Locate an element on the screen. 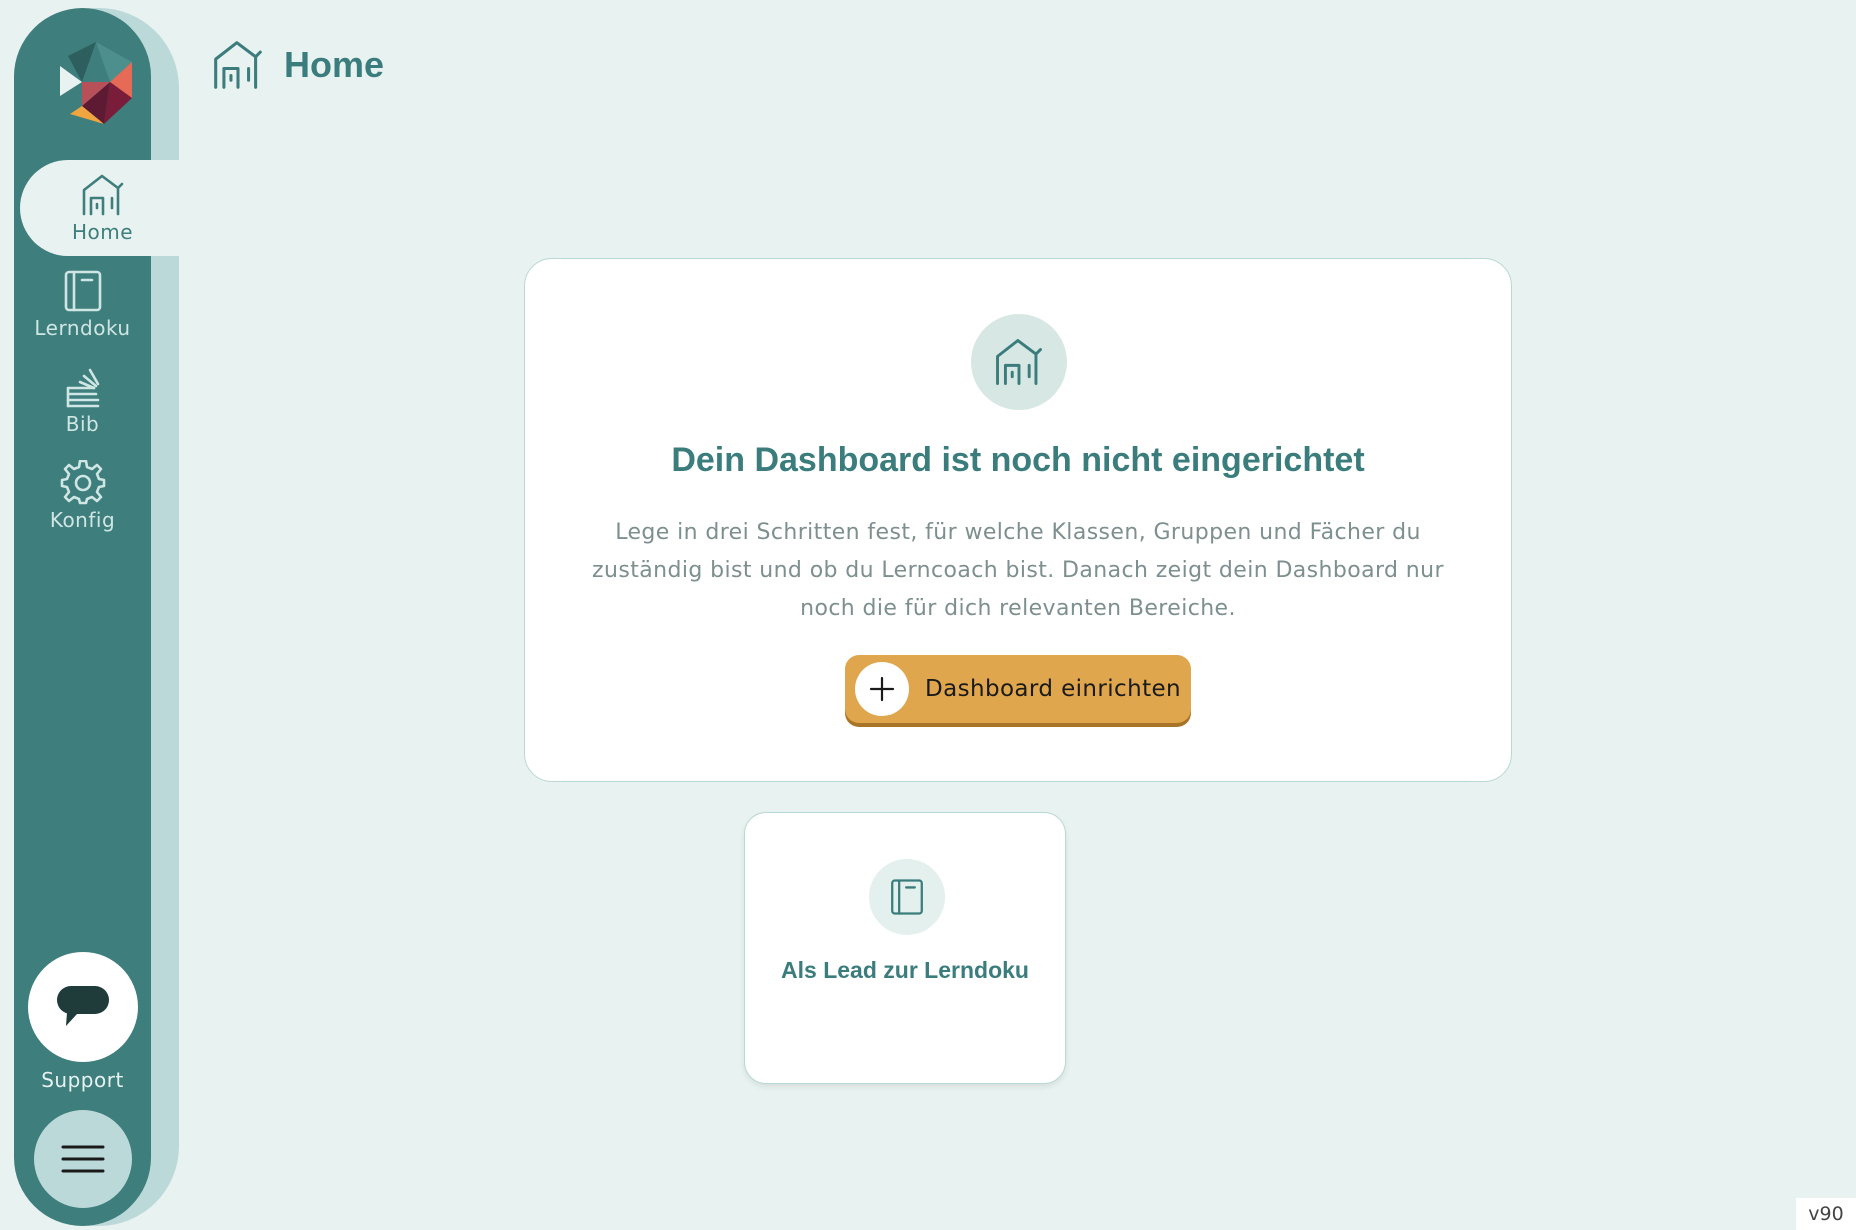 This screenshot has width=1856, height=1230. setup-icon-badge is located at coordinates (1019, 362).